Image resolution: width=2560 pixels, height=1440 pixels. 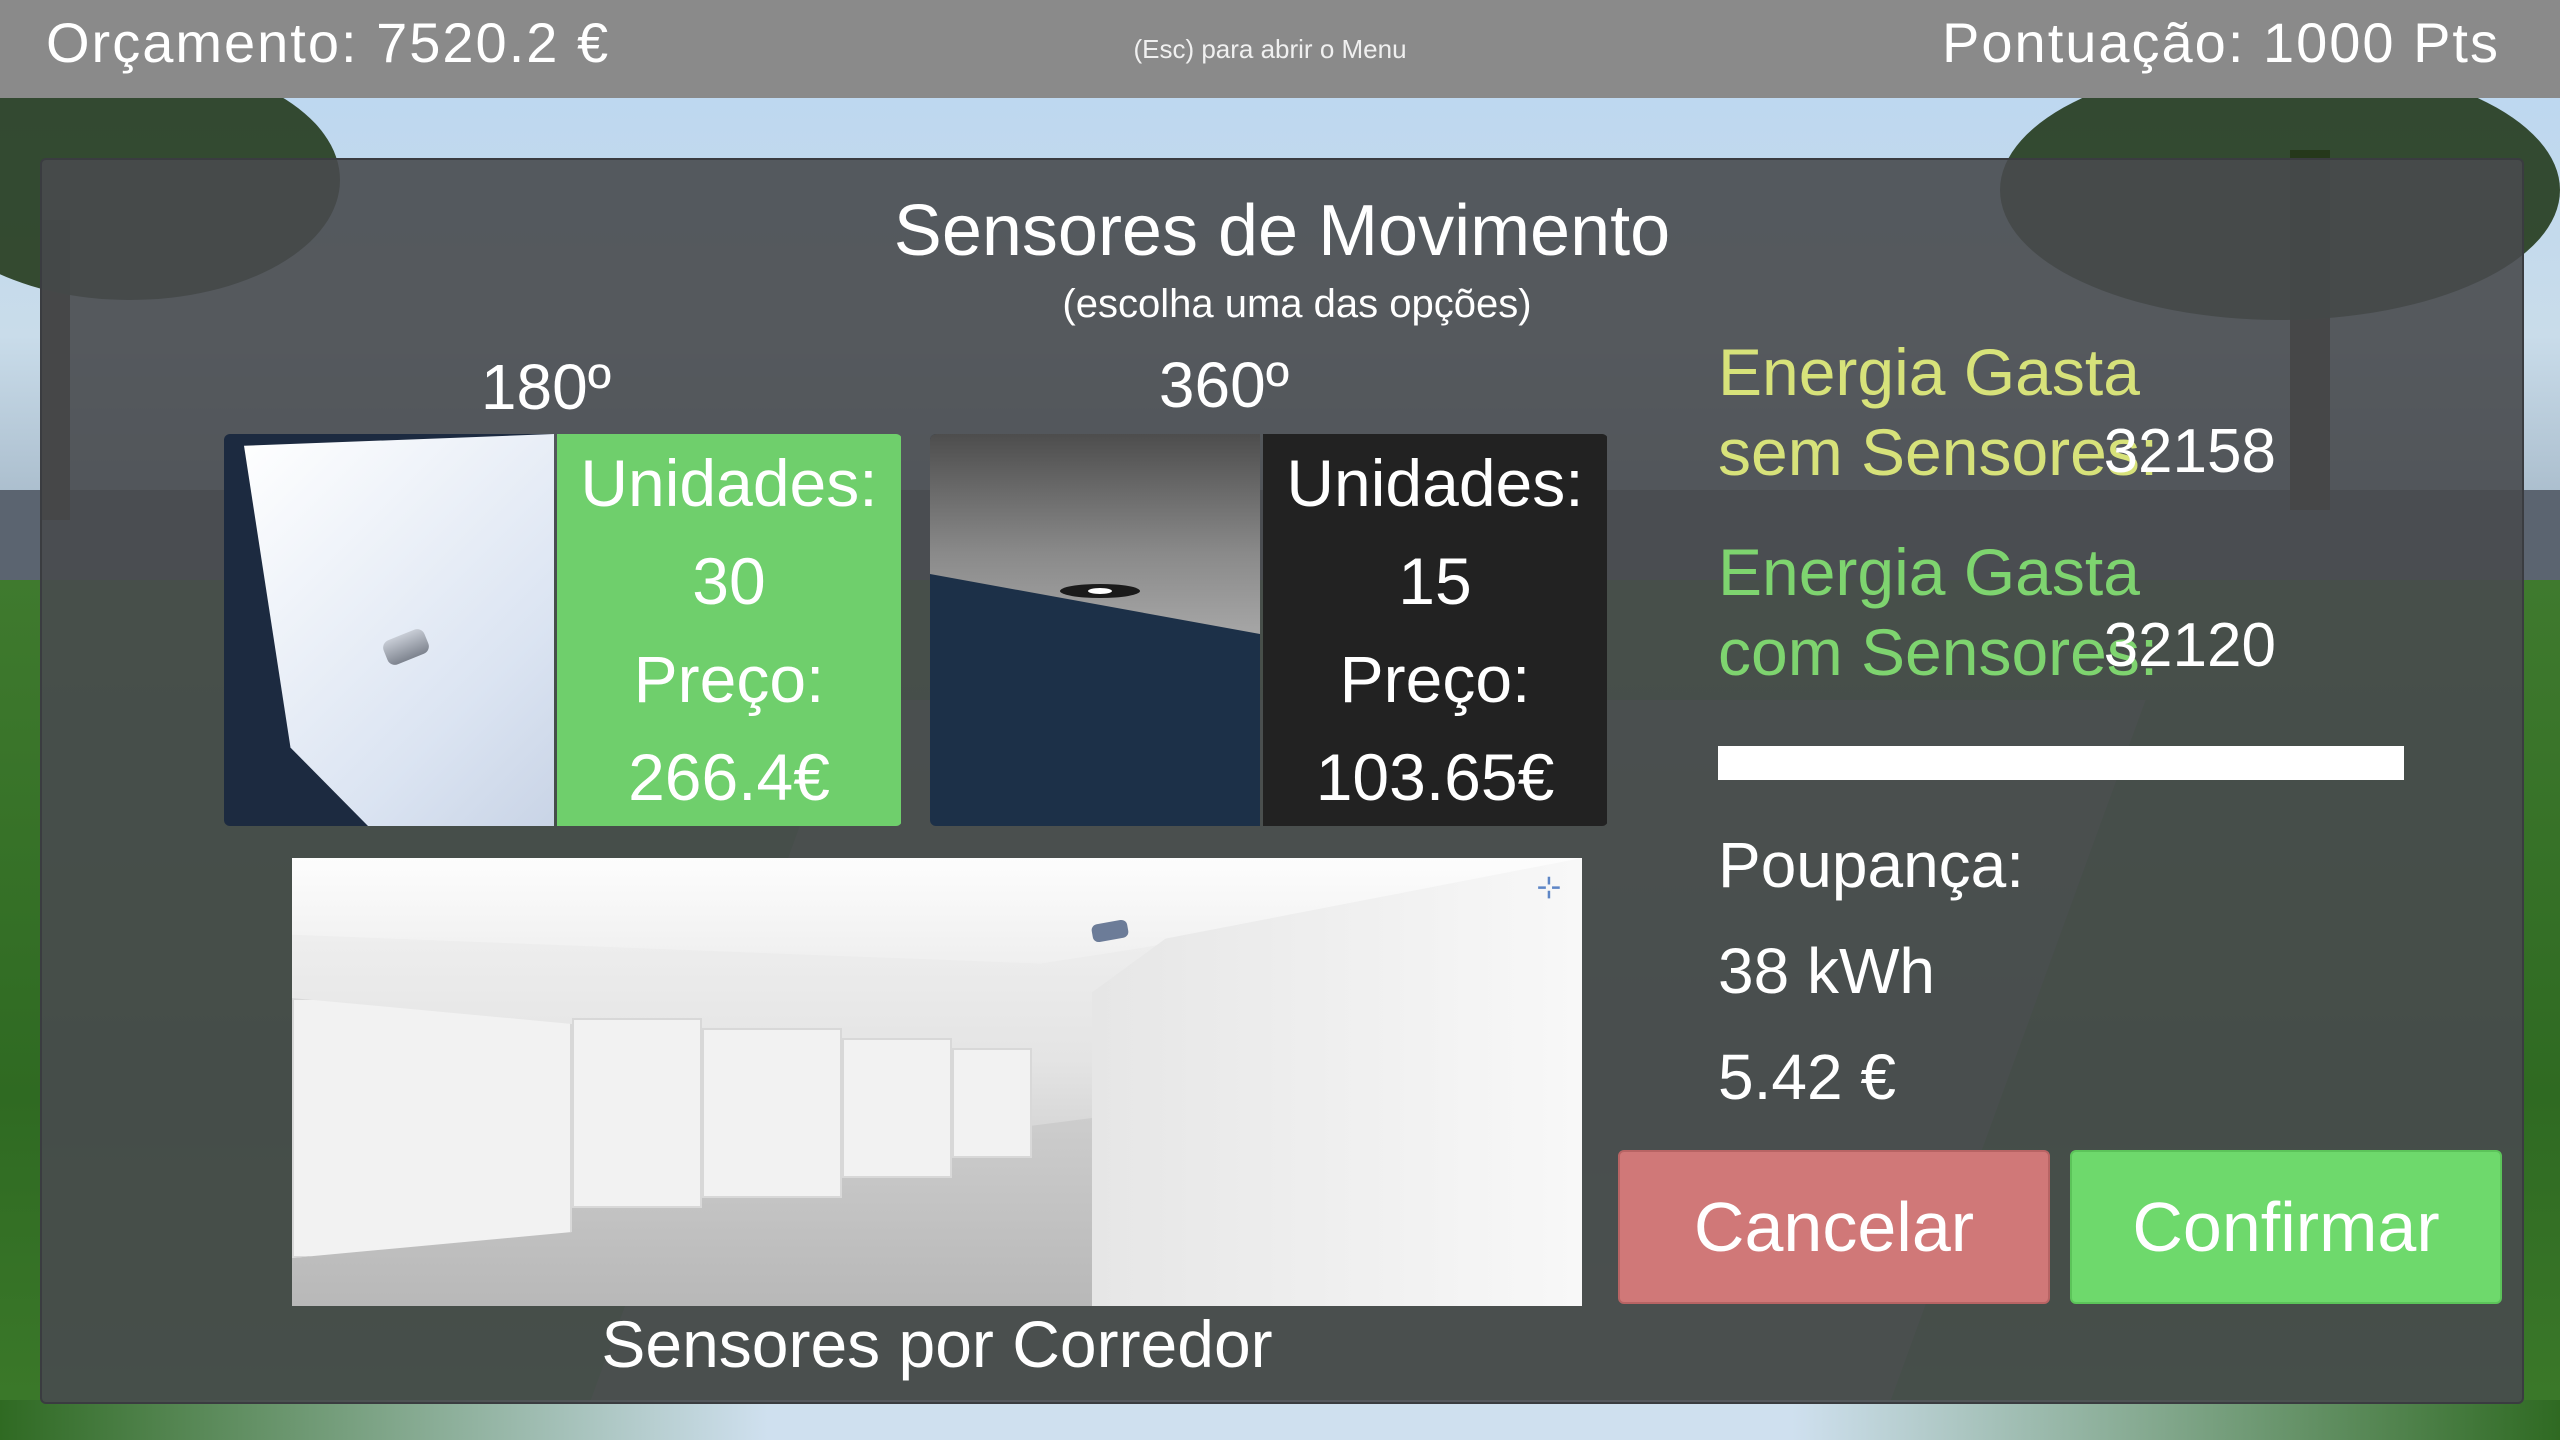 I want to click on option-360-price: 103.65€, so click(x=1435, y=777).